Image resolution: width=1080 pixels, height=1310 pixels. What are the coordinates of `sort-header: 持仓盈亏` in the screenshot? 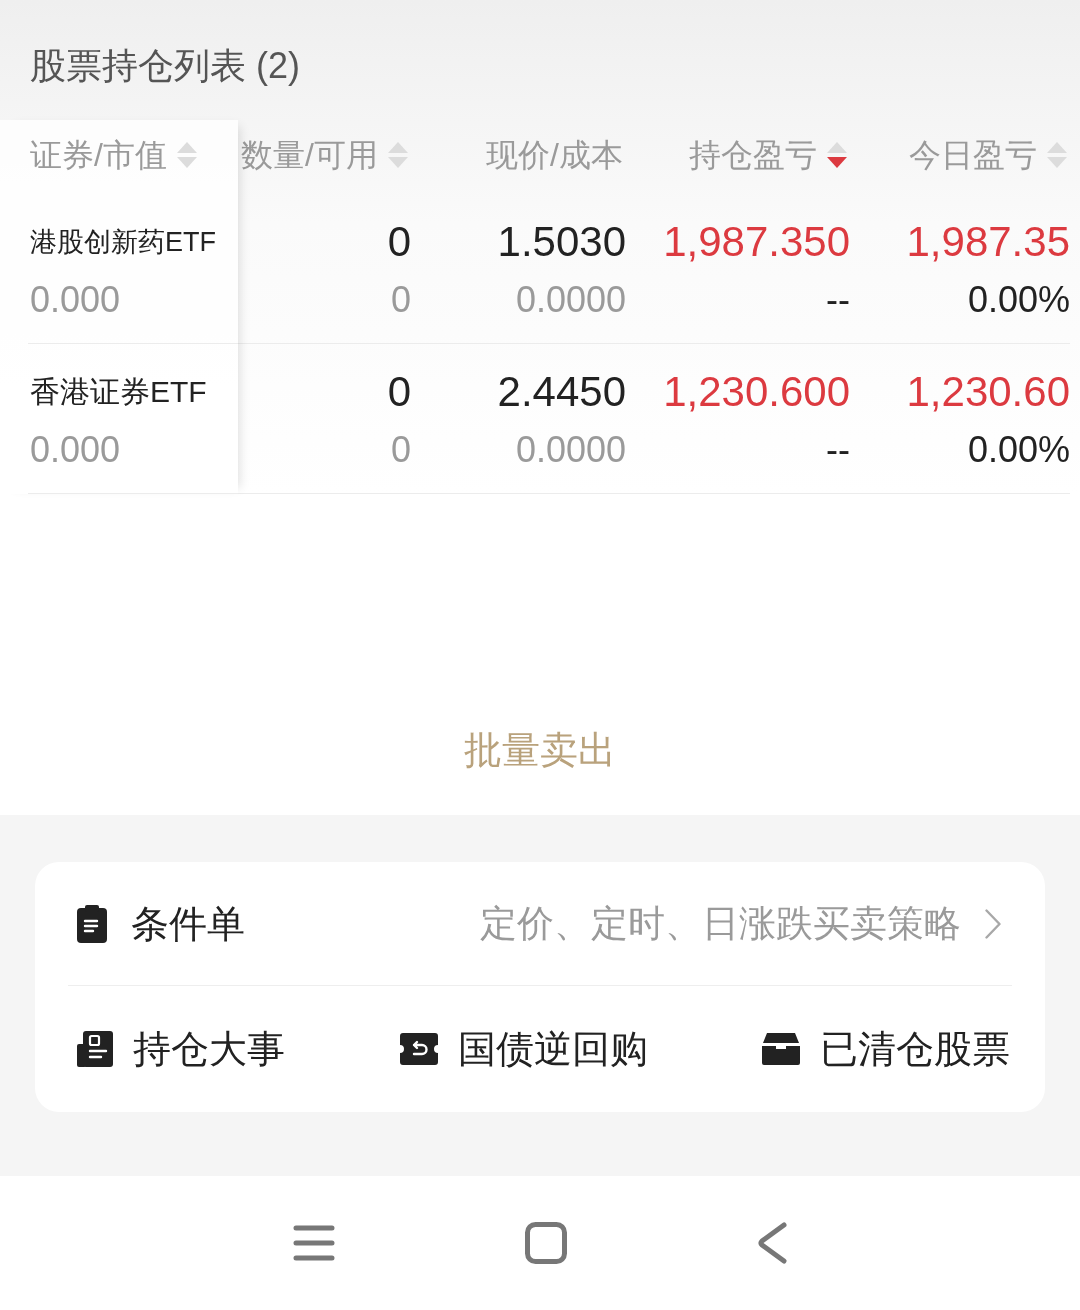 It's located at (768, 155).